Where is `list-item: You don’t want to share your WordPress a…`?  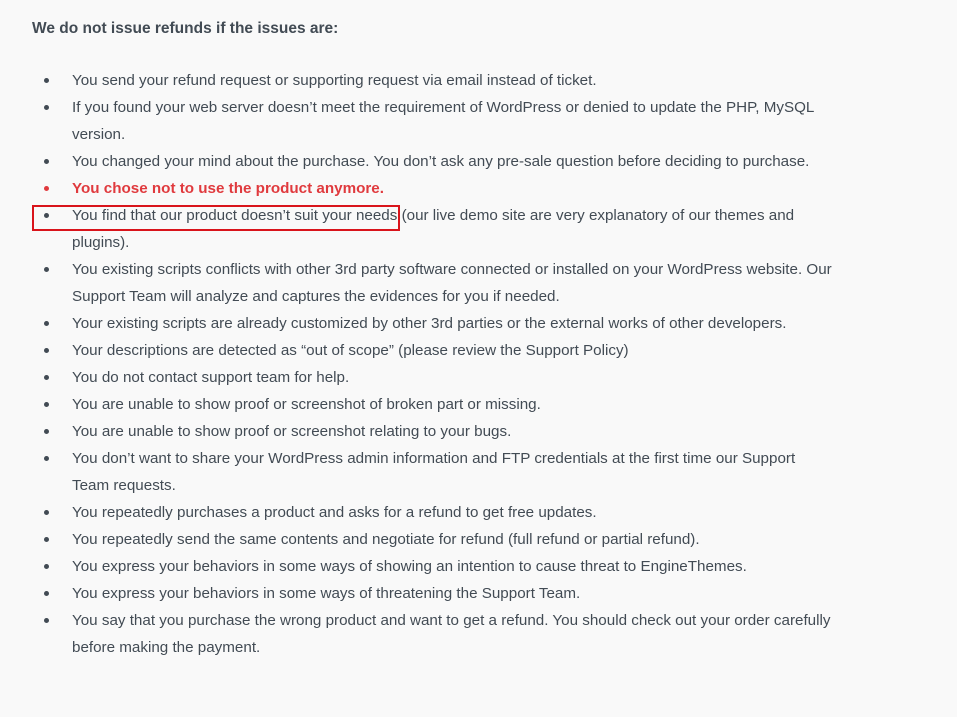
list-item: You don’t want to share your WordPress a… is located at coordinates (438, 472).